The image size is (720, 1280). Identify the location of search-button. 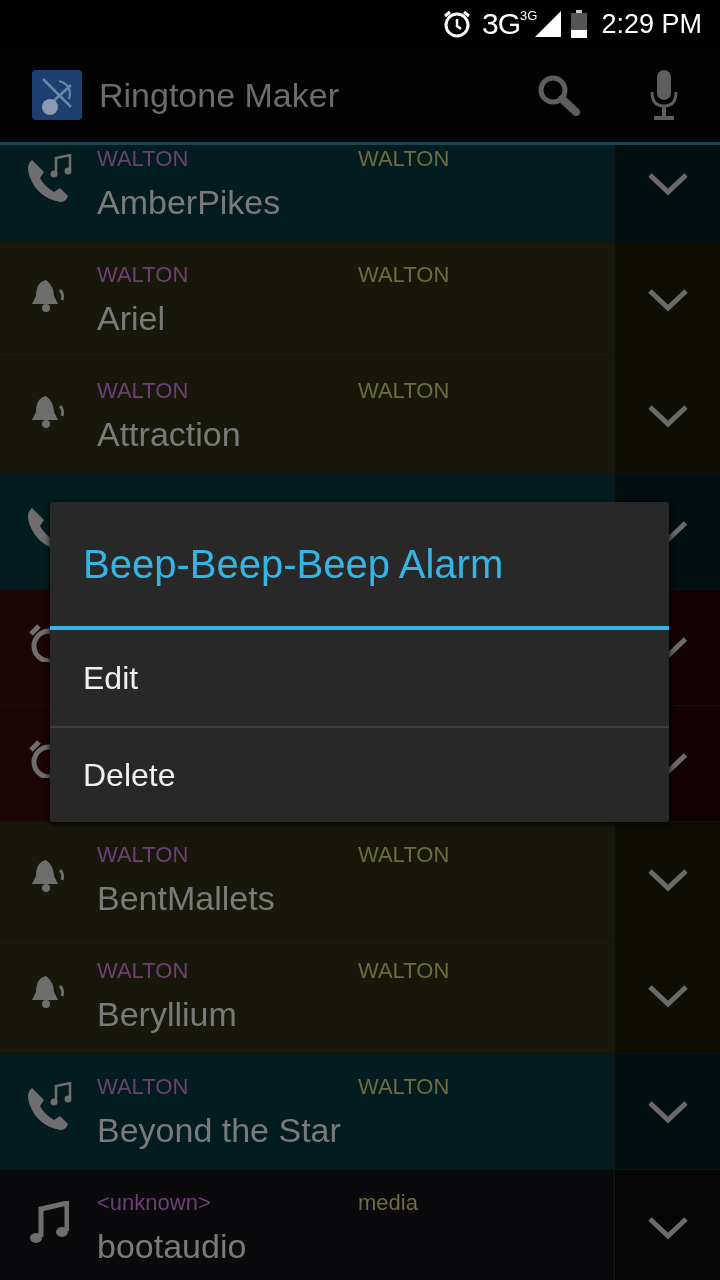
(559, 95).